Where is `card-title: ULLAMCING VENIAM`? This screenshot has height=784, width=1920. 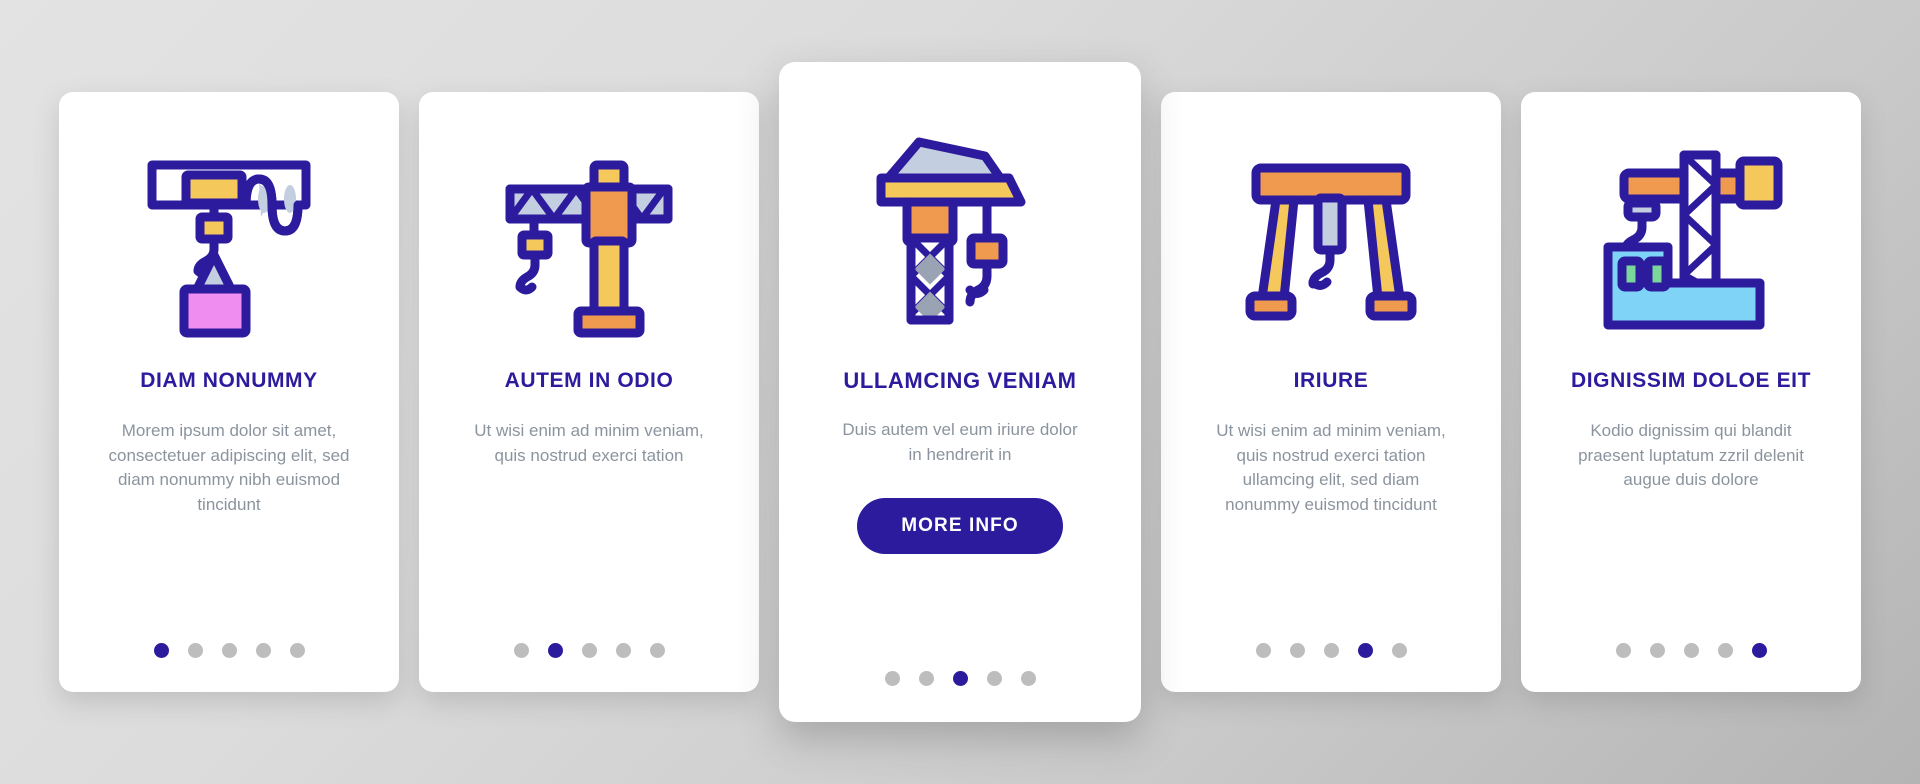
card-title: ULLAMCING VENIAM is located at coordinates (960, 380).